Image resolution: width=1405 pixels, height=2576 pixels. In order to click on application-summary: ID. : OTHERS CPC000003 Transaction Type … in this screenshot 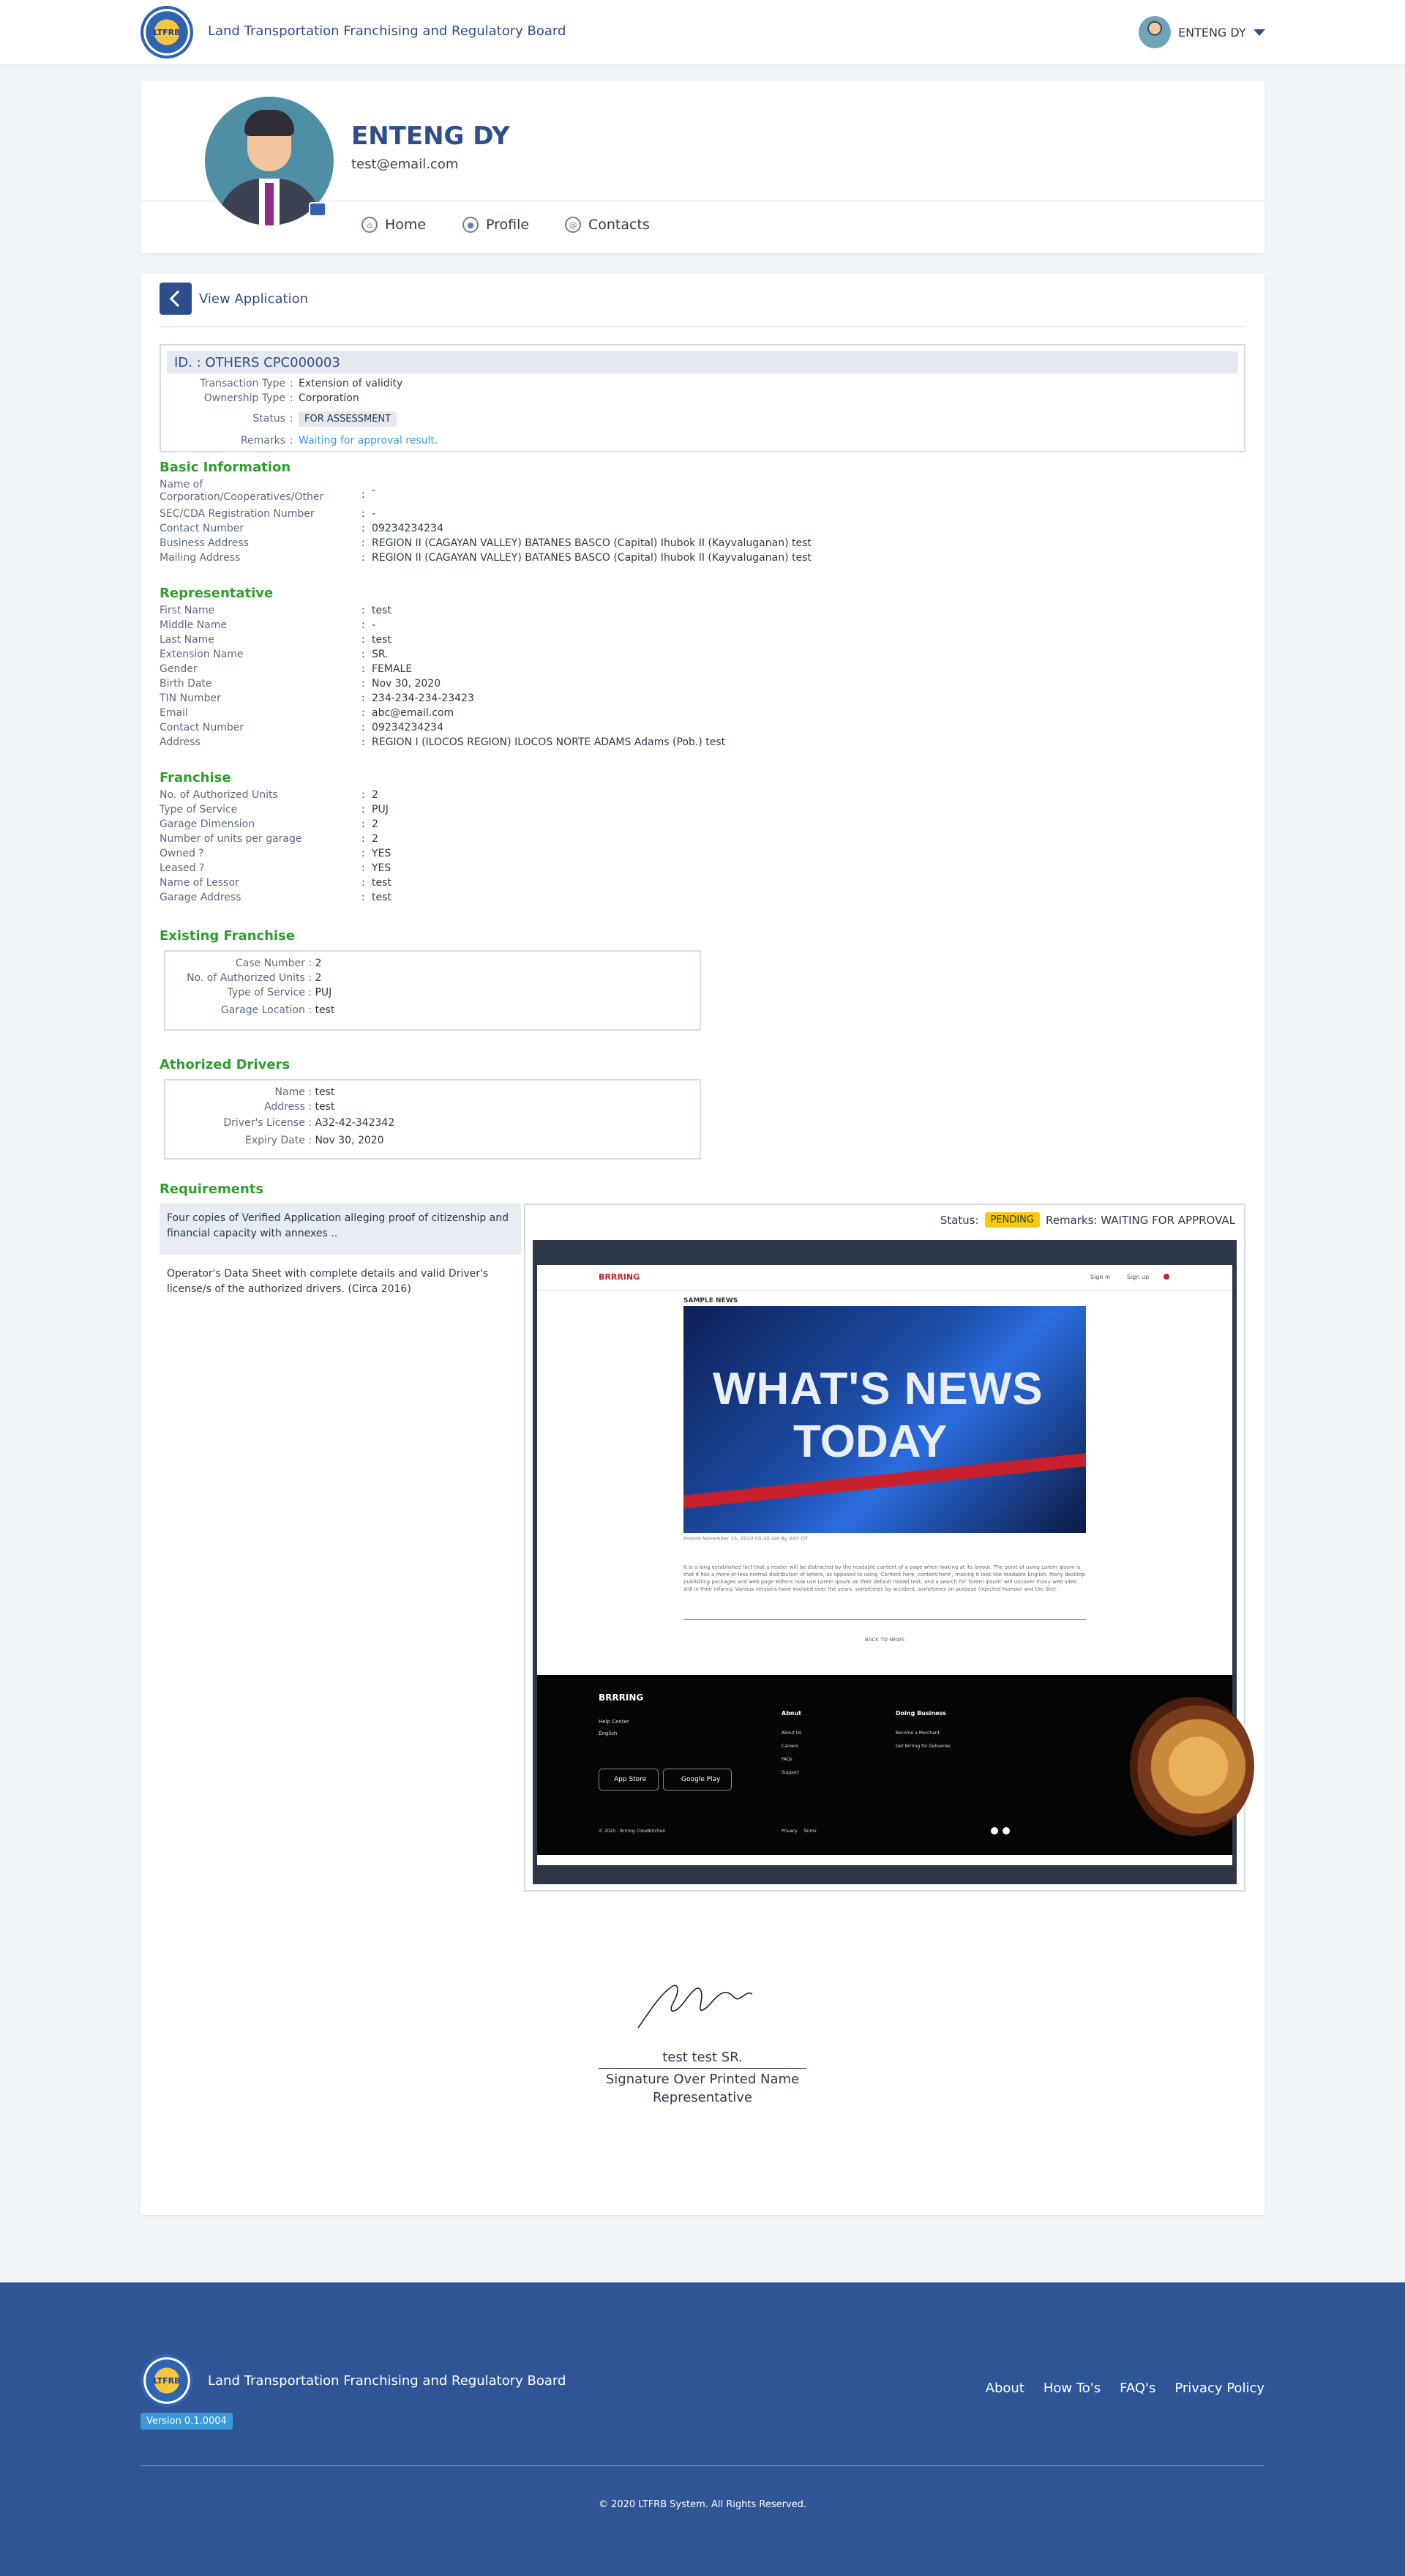, I will do `click(702, 398)`.